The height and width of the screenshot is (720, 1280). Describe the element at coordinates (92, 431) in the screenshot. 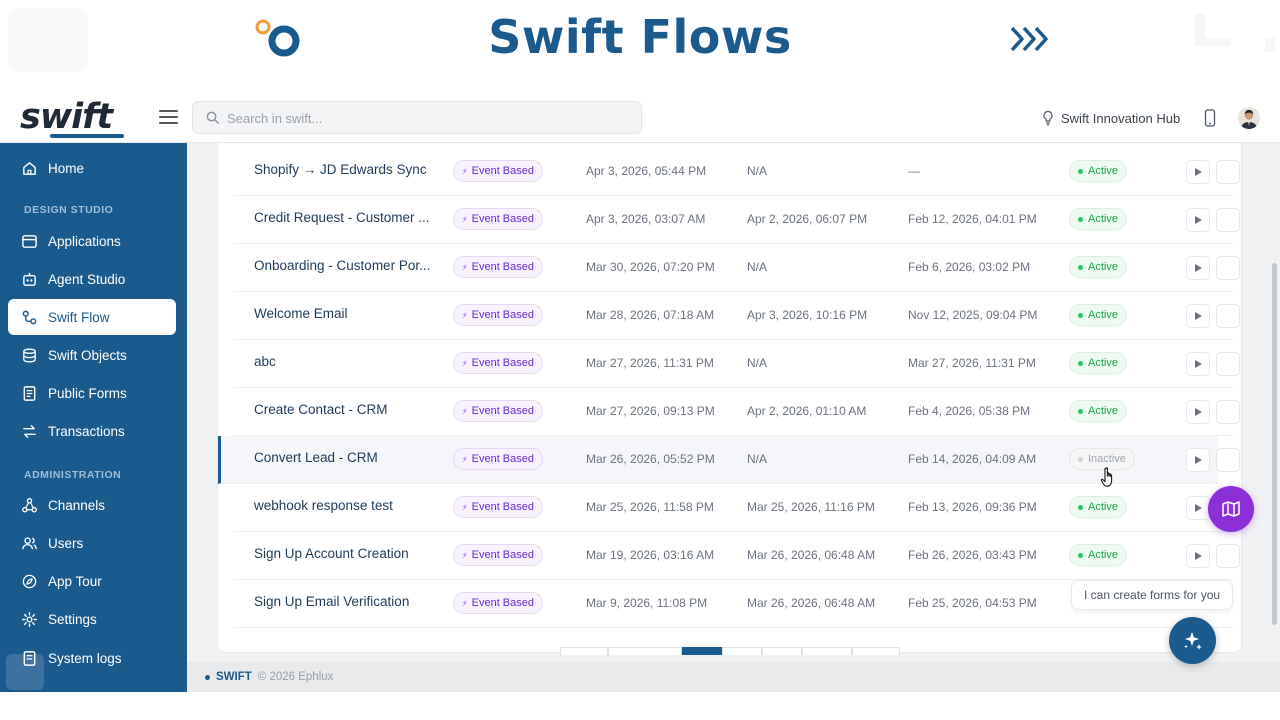

I see `sidebar-item-transactions: Transactions` at that location.